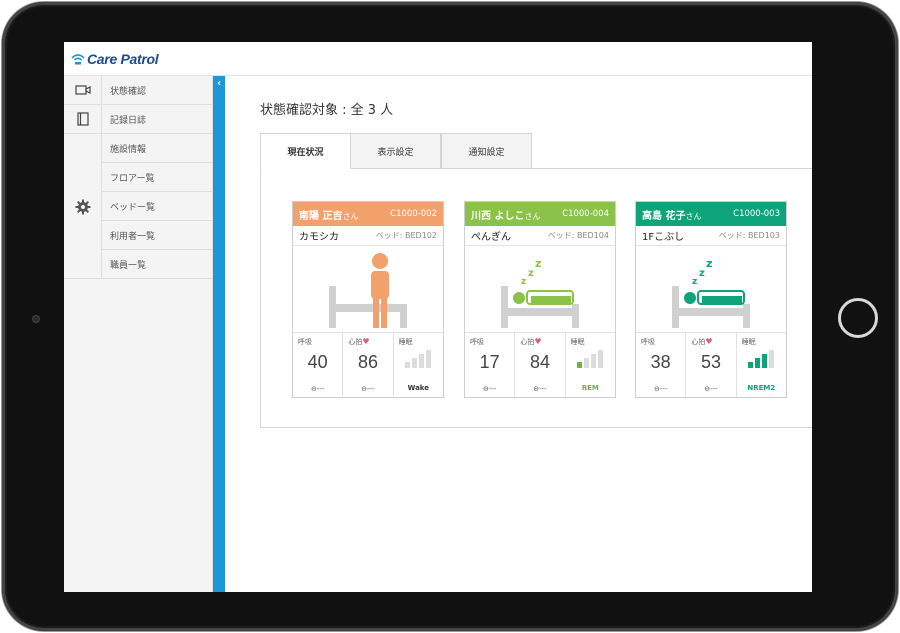 The width and height of the screenshot is (900, 633). Describe the element at coordinates (319, 237) in the screenshot. I see `resident-nickname: カモシカ` at that location.